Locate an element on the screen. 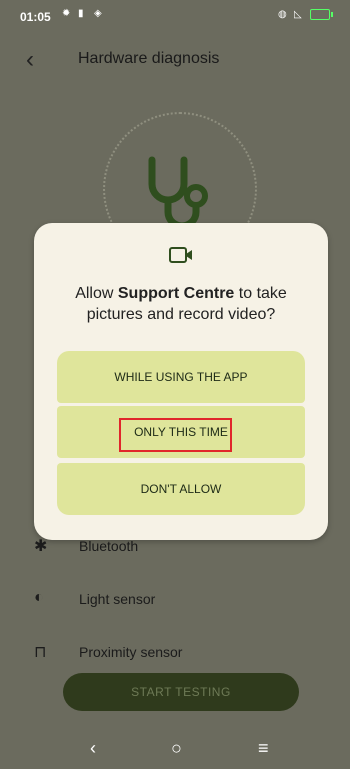  battery-icon is located at coordinates (321, 14).